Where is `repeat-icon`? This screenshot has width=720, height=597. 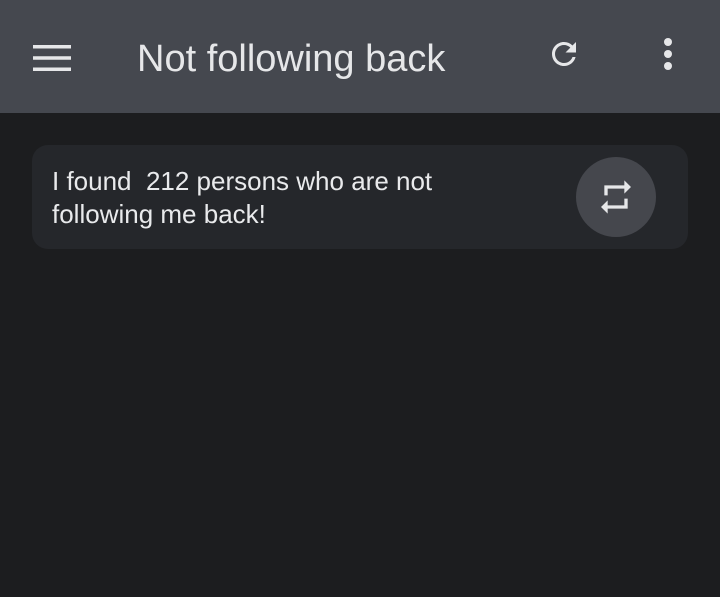 repeat-icon is located at coordinates (616, 197).